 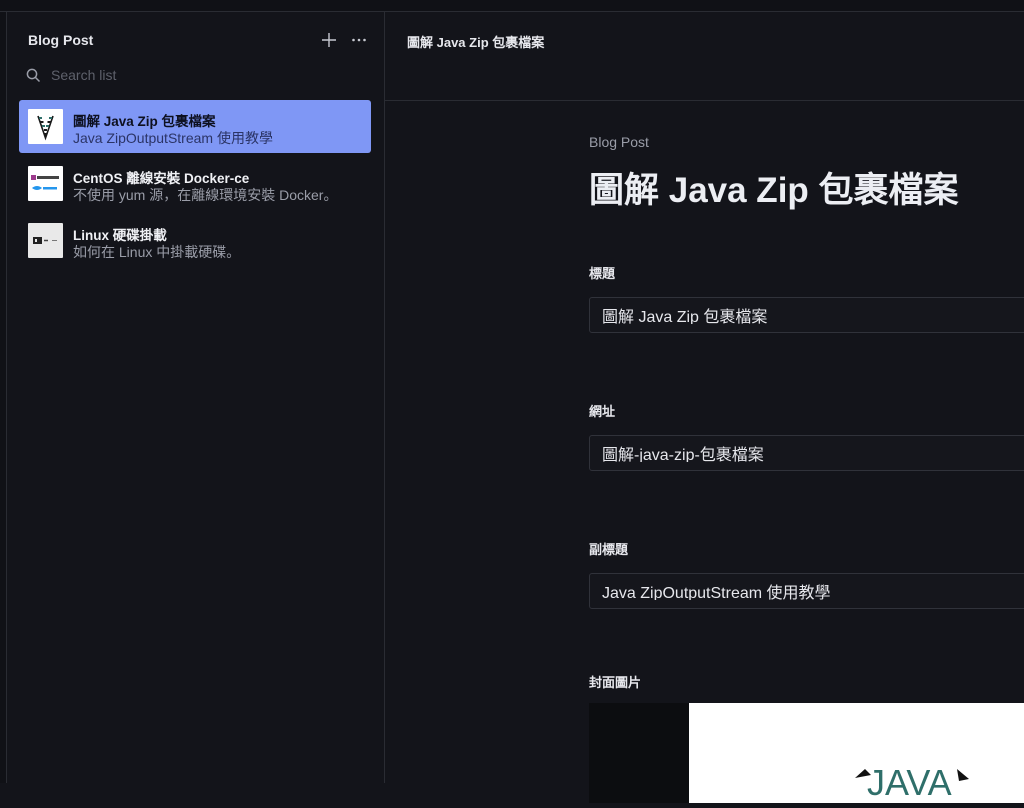 I want to click on title-label: 標題, so click(x=602, y=273).